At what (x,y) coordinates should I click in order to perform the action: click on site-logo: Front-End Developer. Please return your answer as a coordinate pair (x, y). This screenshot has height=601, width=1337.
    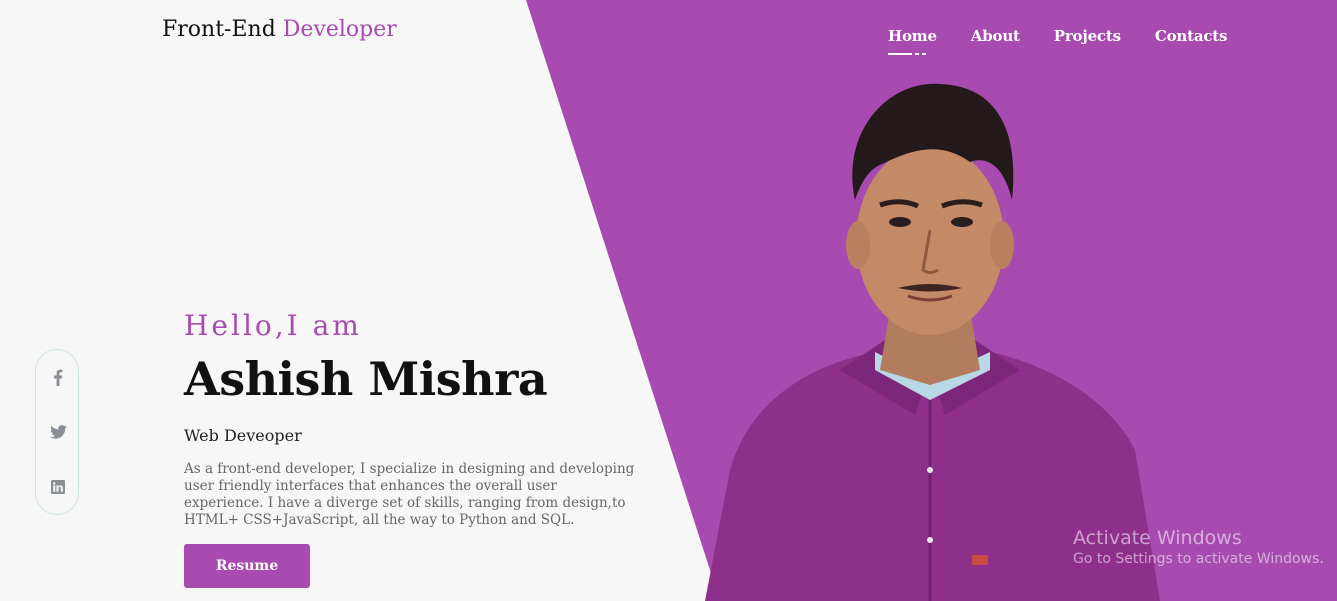
    Looking at the image, I should click on (279, 29).